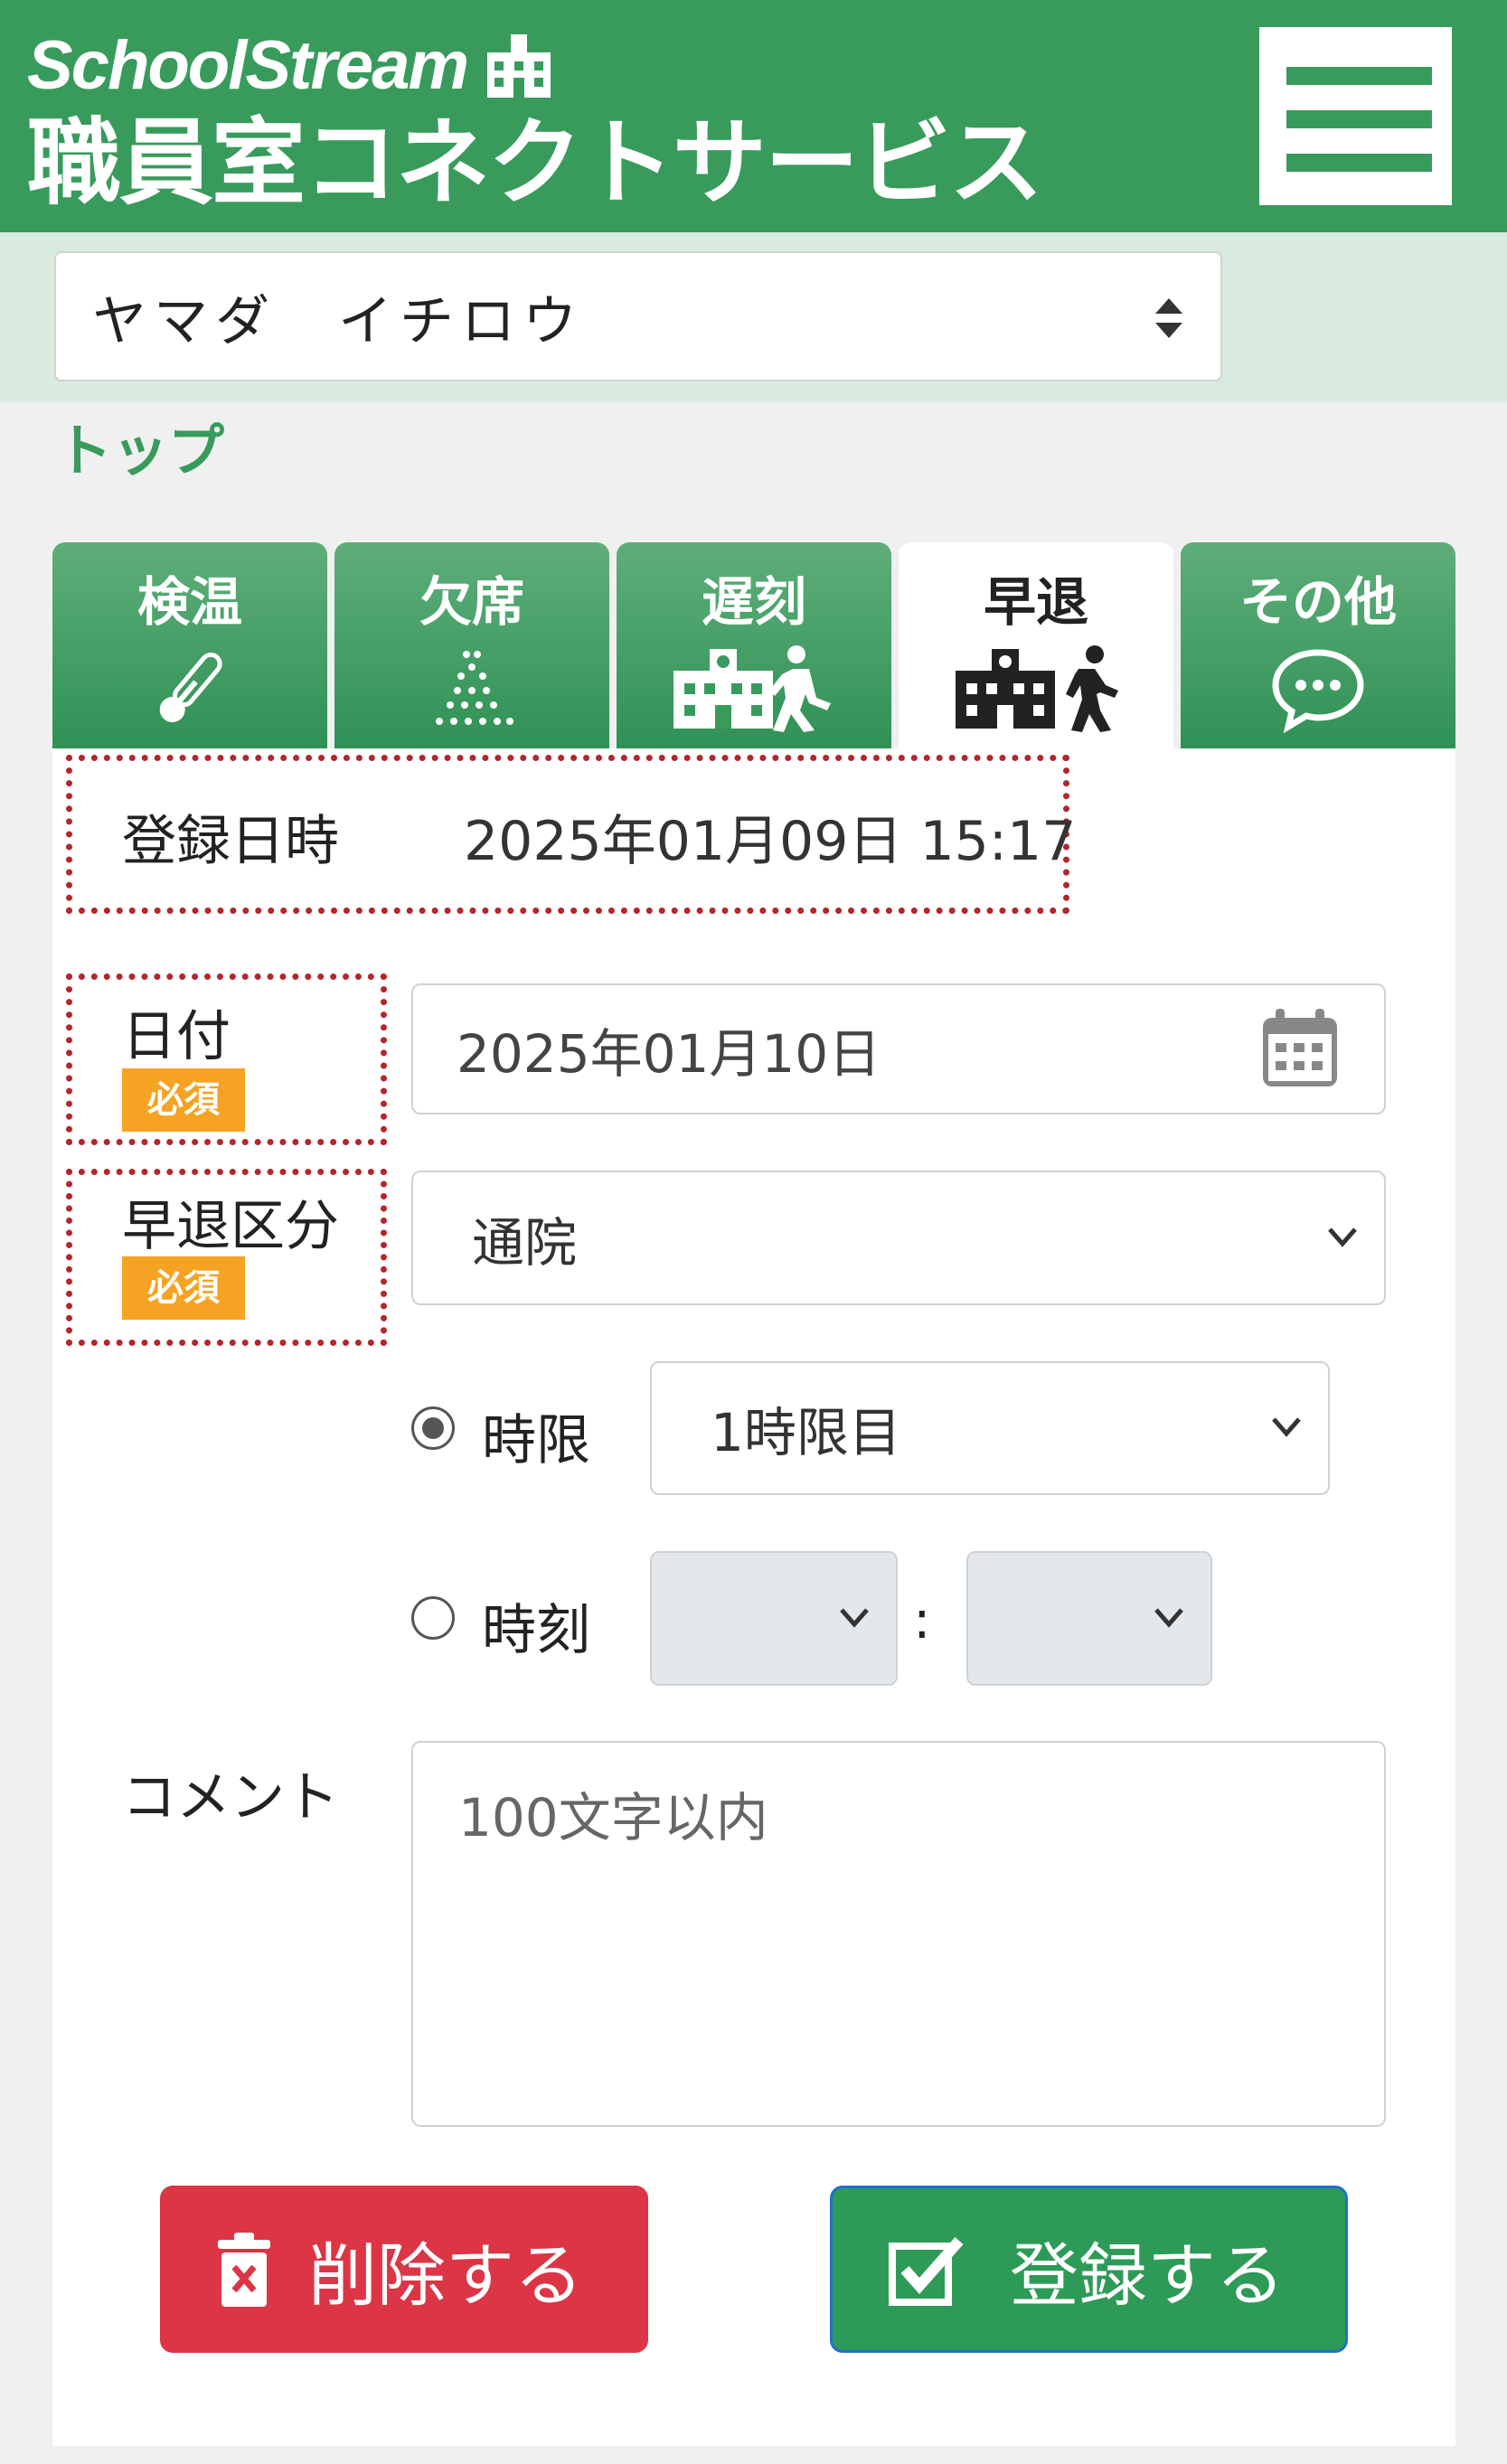 This screenshot has height=2464, width=1507. What do you see at coordinates (474, 688) in the screenshot?
I see `dots-icon` at bounding box center [474, 688].